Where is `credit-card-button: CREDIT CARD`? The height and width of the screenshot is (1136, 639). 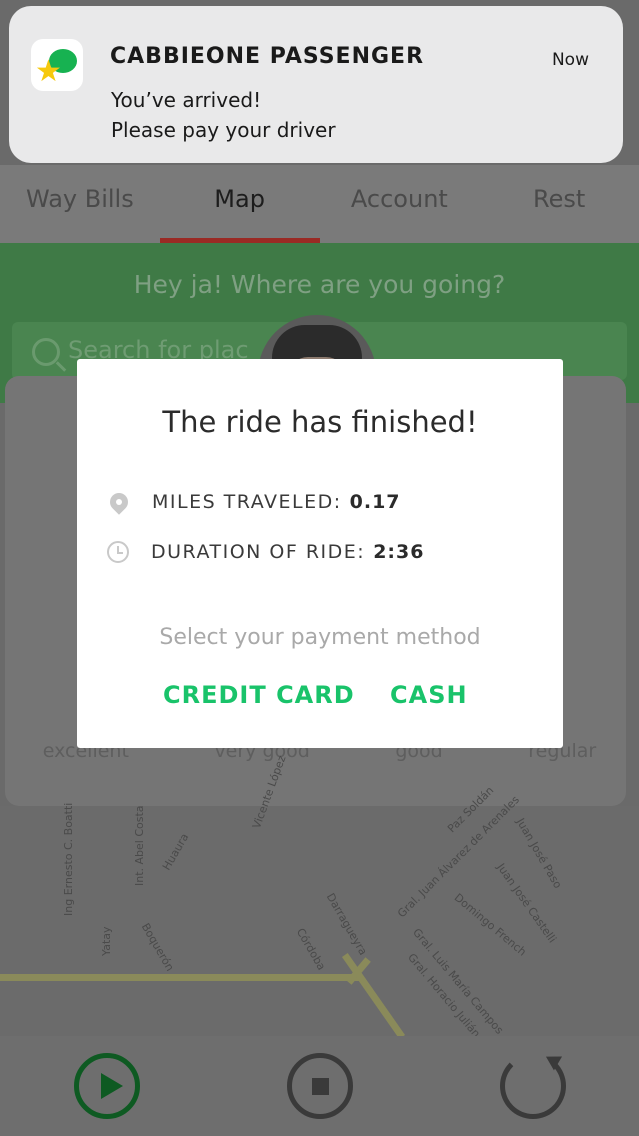
credit-card-button: CREDIT CARD is located at coordinates (259, 695).